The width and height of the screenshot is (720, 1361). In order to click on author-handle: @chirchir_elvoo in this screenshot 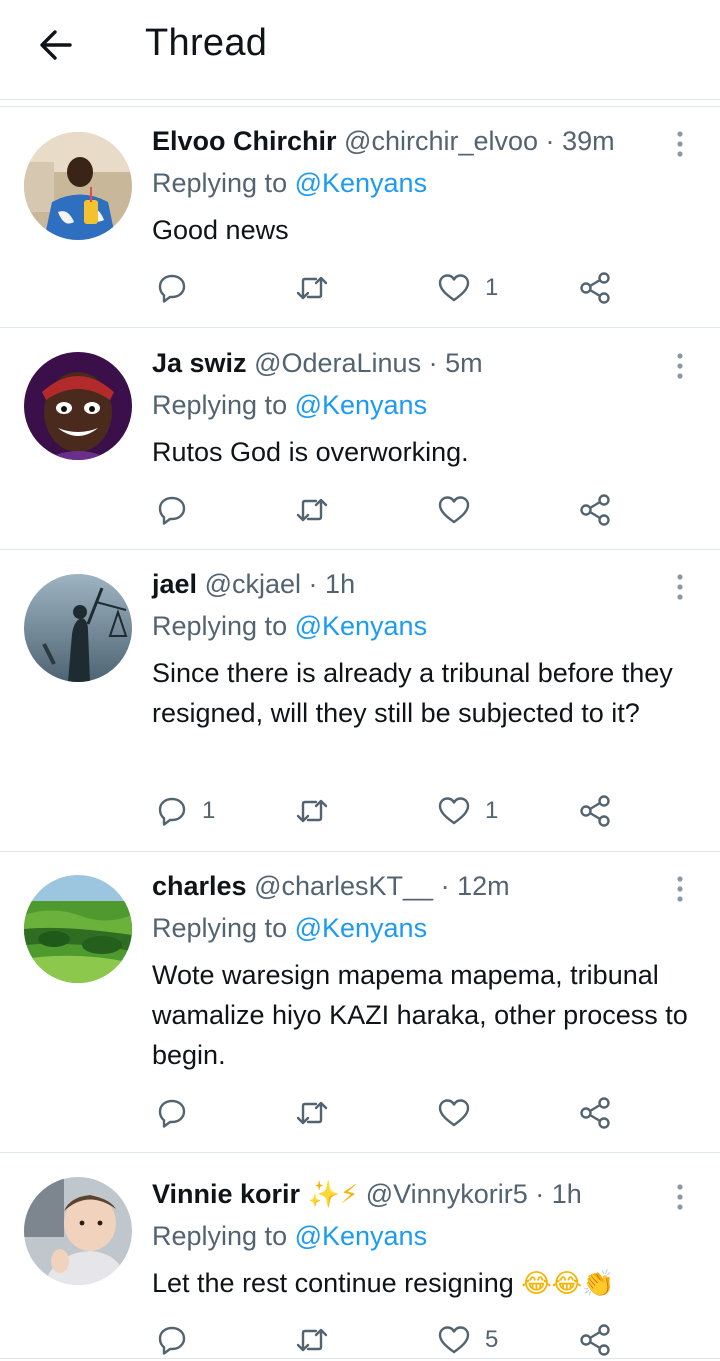, I will do `click(441, 141)`.